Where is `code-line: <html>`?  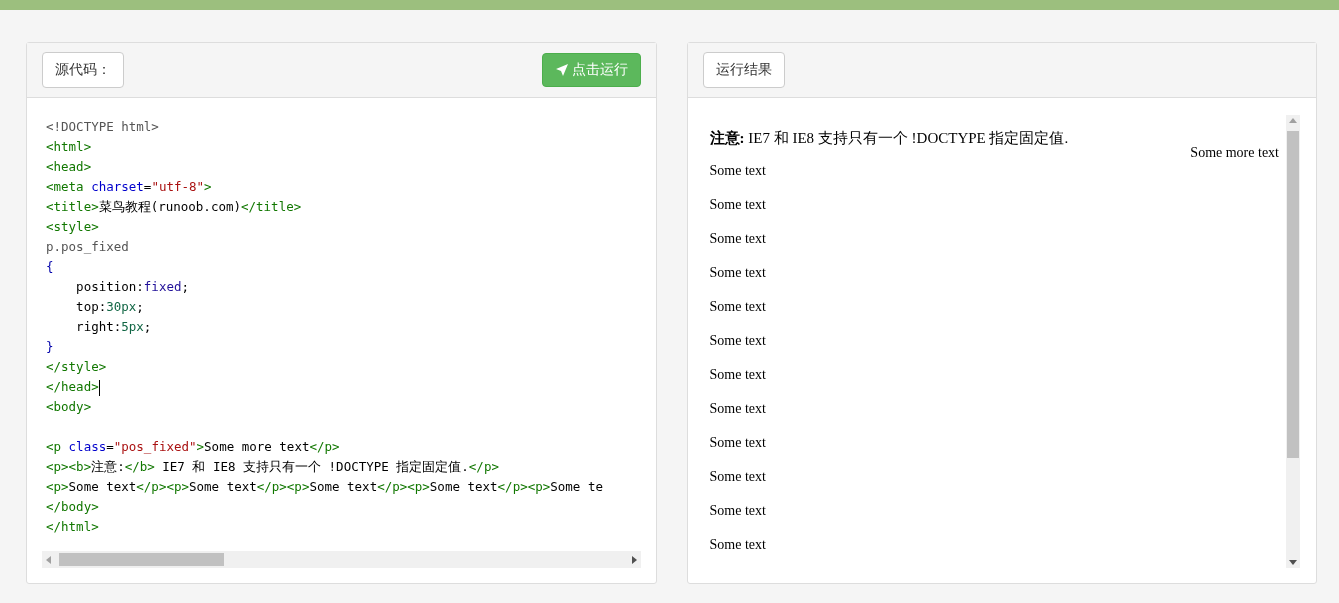 code-line: <html> is located at coordinates (69, 147).